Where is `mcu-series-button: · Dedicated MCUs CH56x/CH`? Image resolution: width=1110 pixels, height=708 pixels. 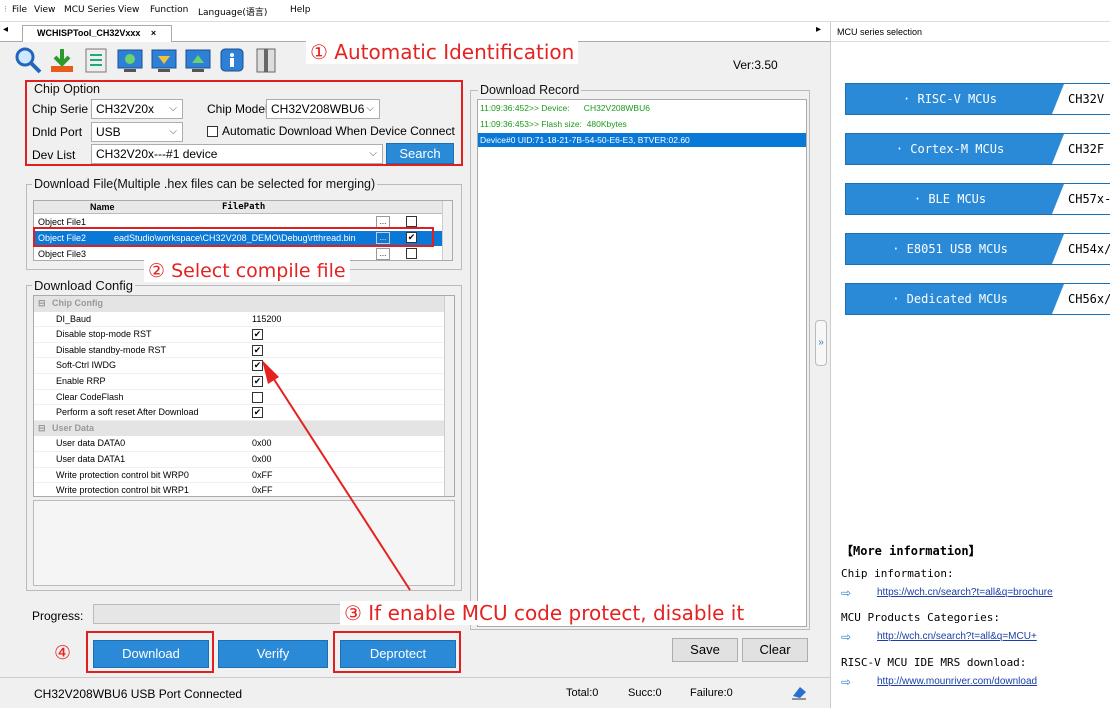 mcu-series-button: · Dedicated MCUs CH56x/CH is located at coordinates (977, 299).